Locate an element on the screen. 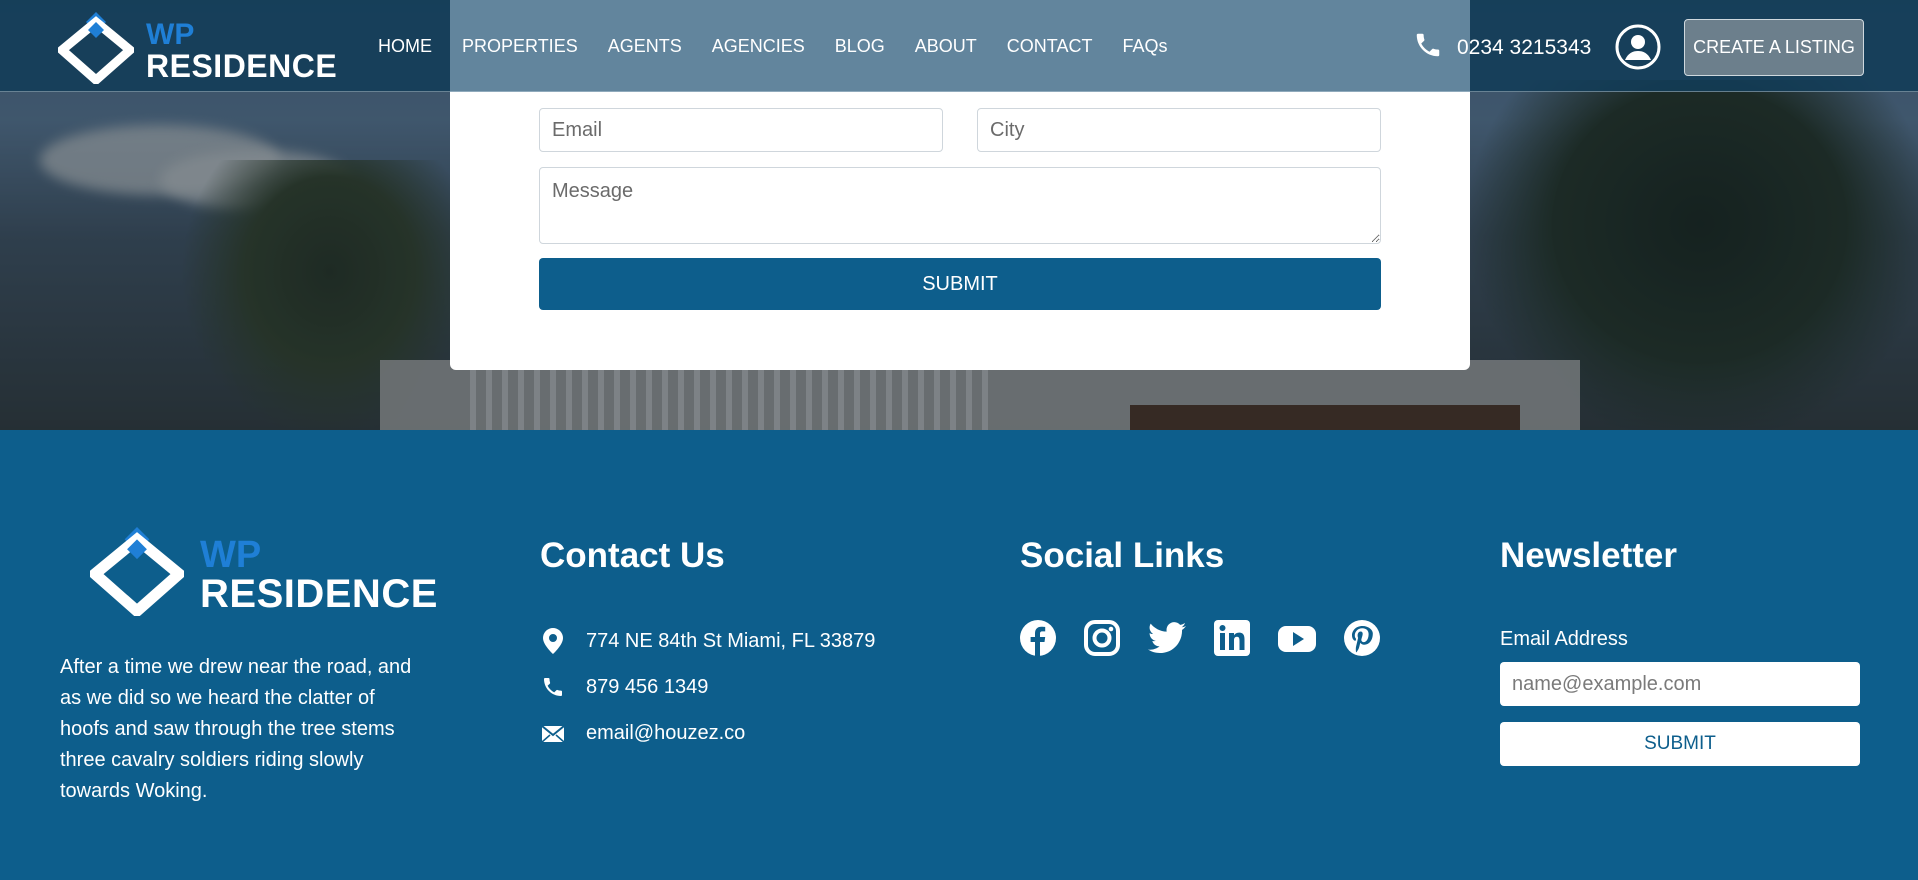  submit-button: SUBMIT is located at coordinates (960, 284).